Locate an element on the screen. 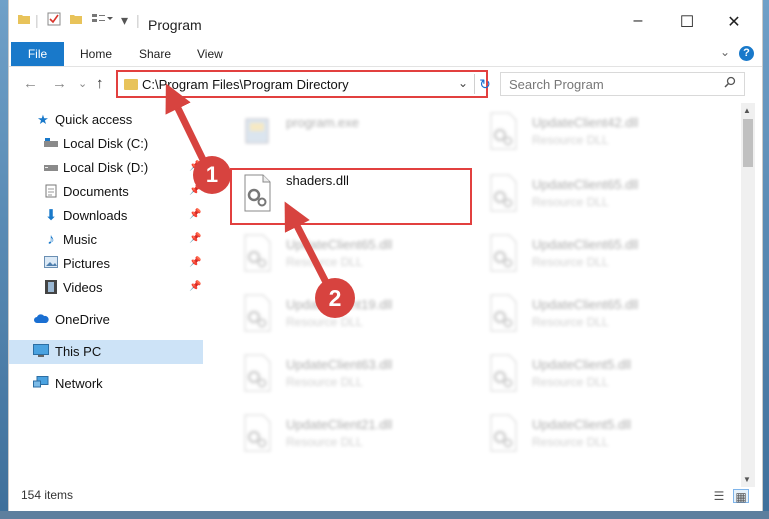 The image size is (769, 519). callout-1: 1 is located at coordinates (212, 175).